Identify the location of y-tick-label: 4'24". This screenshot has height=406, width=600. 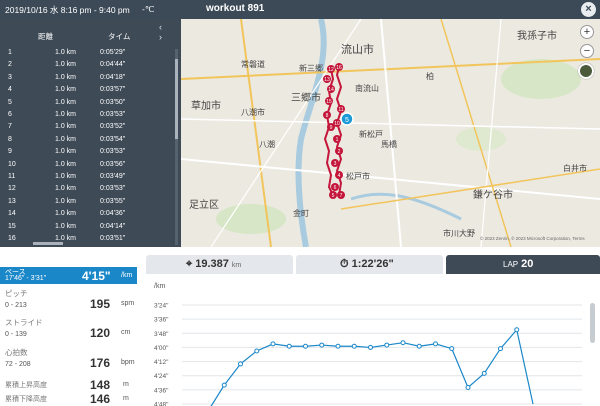
(161, 376).